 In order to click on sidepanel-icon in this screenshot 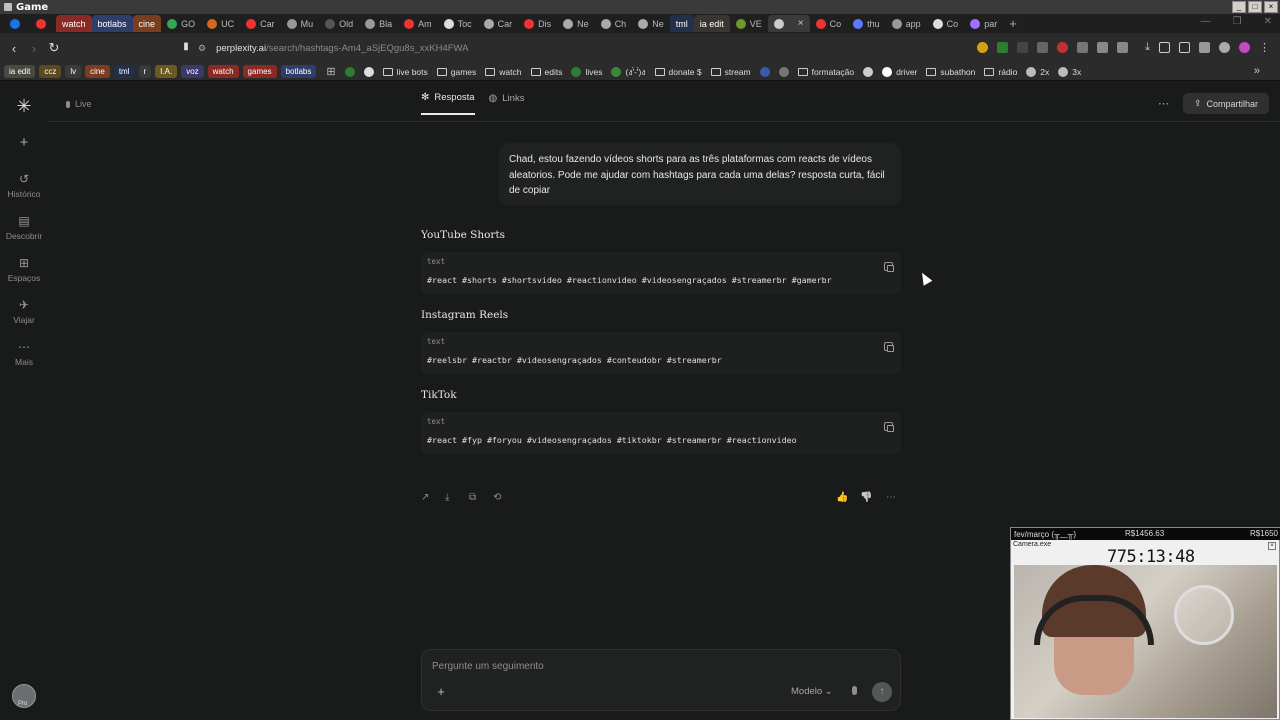, I will do `click(1164, 47)`.